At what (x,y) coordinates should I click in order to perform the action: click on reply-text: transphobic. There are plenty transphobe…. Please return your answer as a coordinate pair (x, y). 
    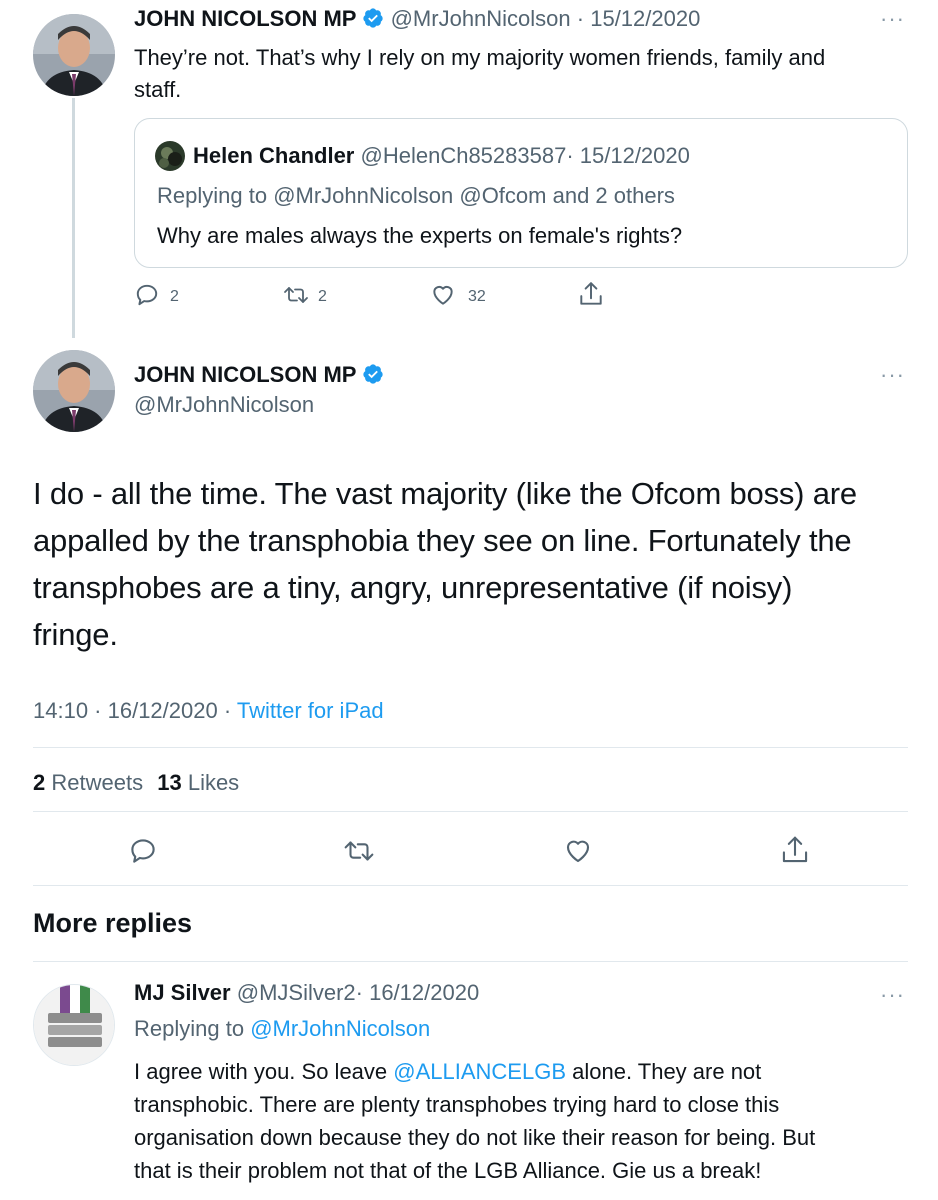
    Looking at the image, I should click on (457, 1104).